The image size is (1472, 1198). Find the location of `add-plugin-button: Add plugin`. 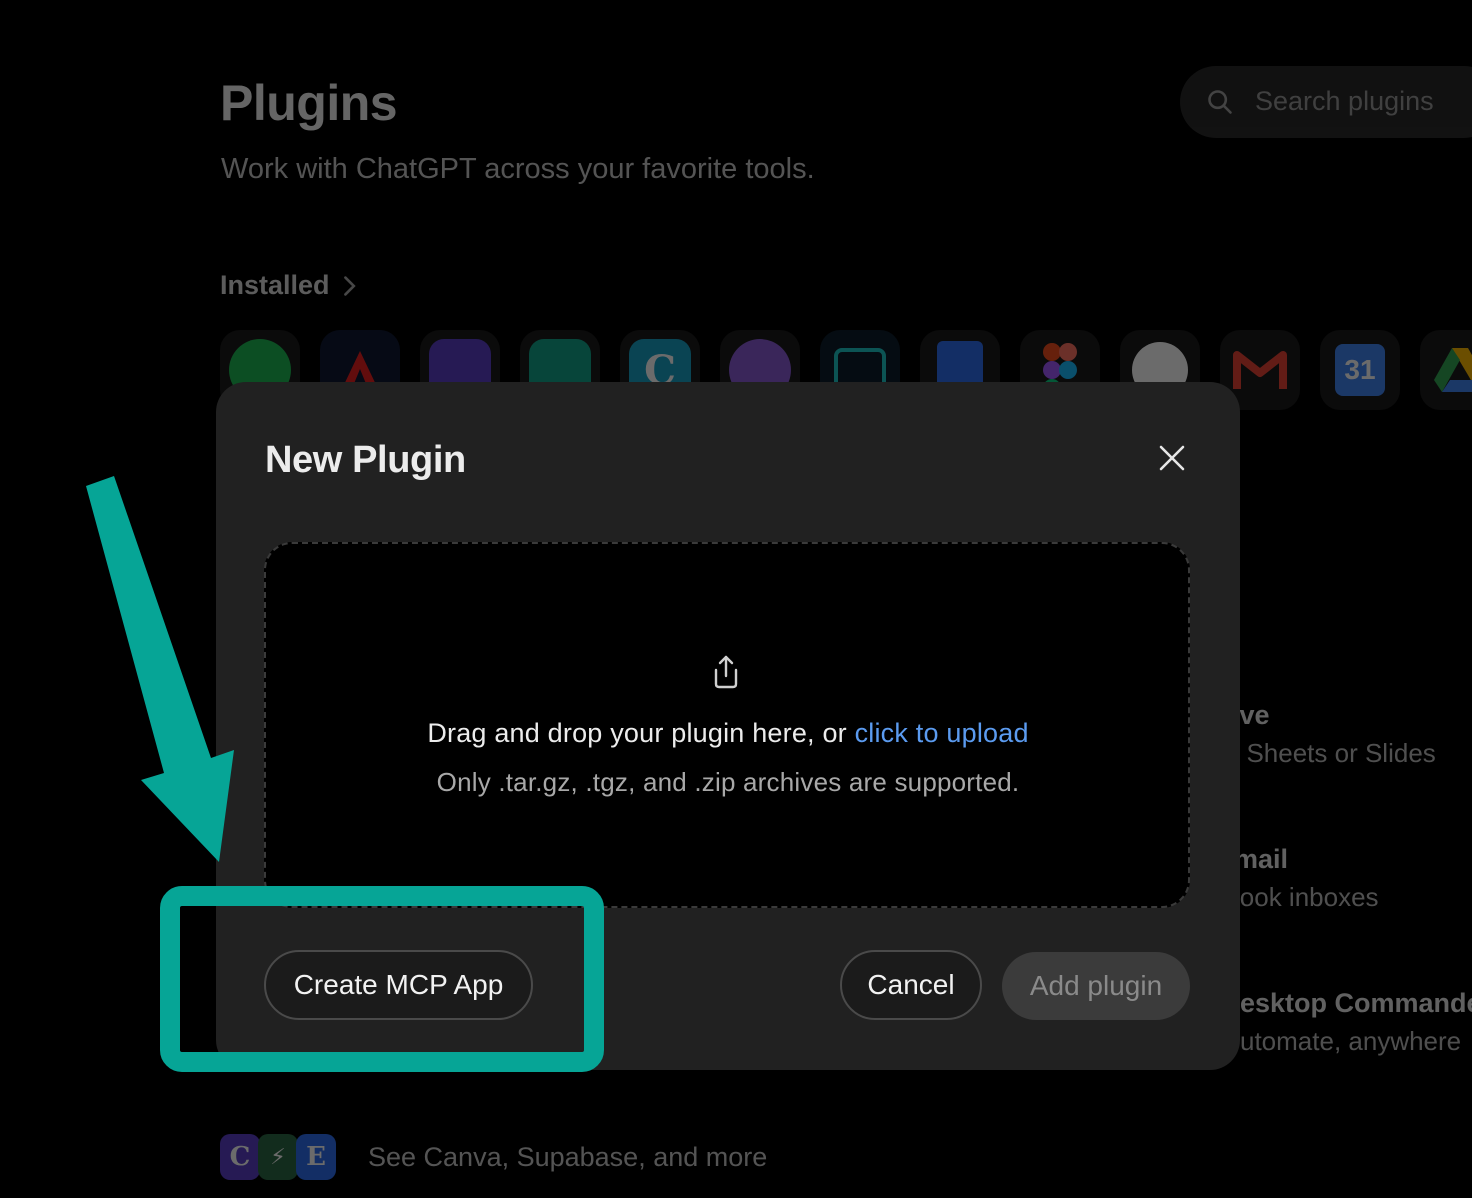

add-plugin-button: Add plugin is located at coordinates (1096, 986).